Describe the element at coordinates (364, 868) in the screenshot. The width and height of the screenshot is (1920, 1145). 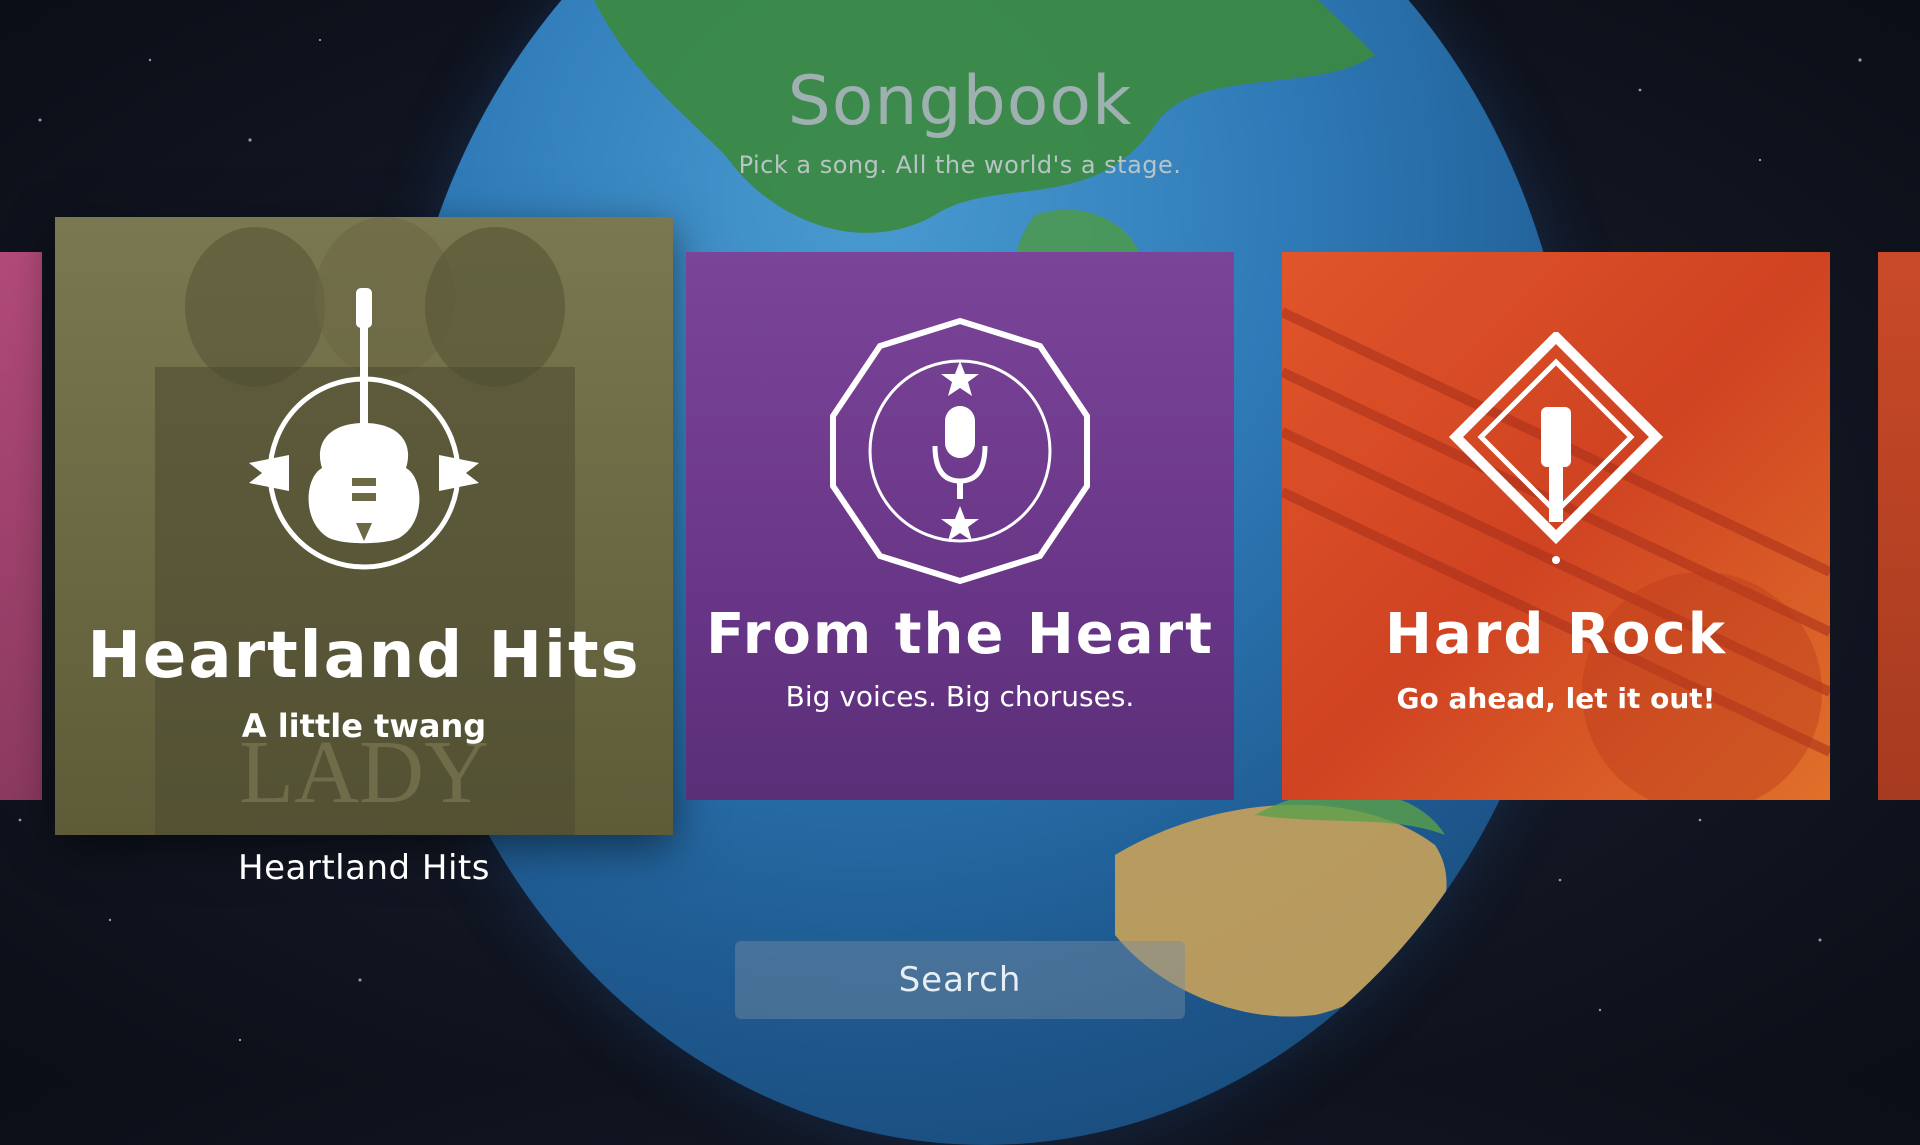
I see `focused-card-caption: Heartland Hits` at that location.